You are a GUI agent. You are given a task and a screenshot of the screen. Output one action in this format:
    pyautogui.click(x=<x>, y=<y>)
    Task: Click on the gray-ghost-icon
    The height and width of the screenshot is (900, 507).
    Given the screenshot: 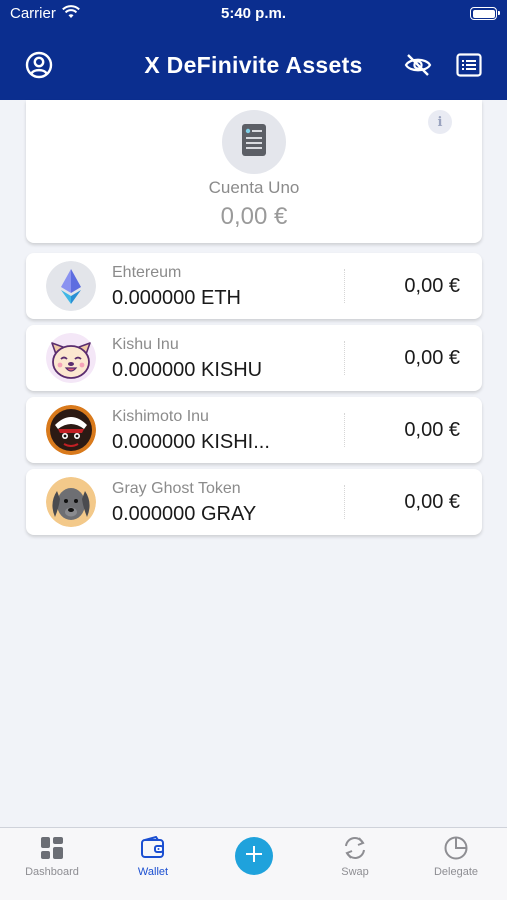 What is the action you would take?
    pyautogui.click(x=71, y=502)
    